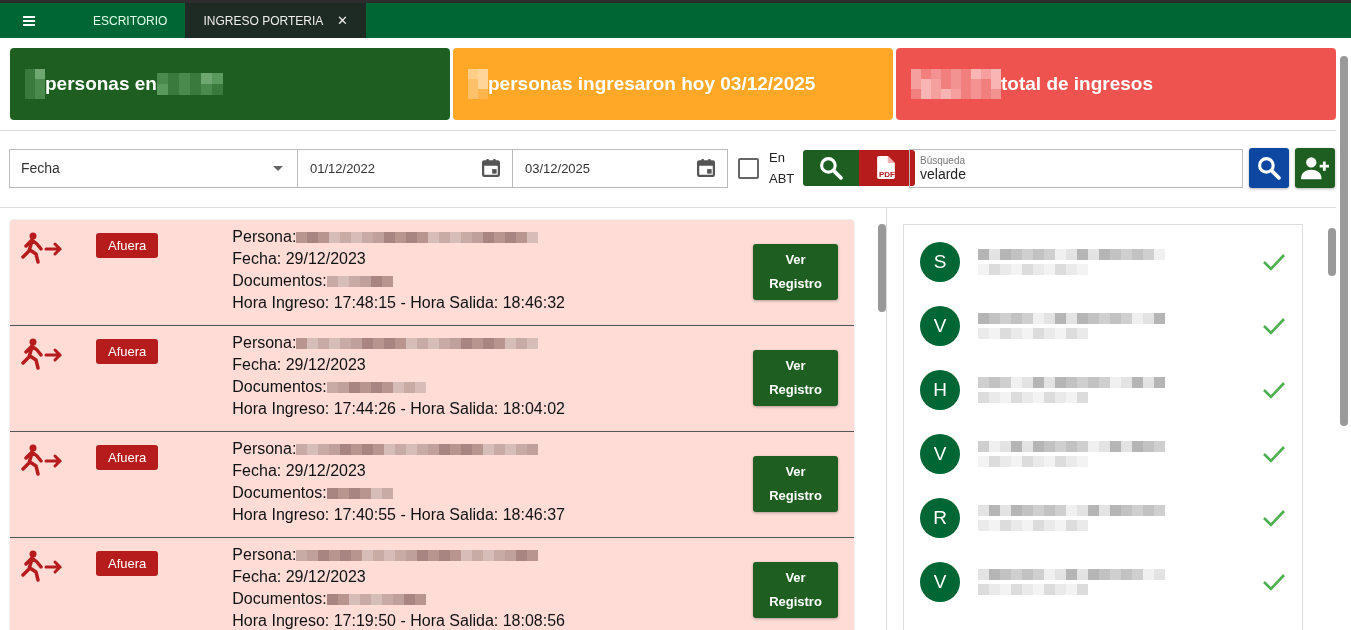  What do you see at coordinates (399, 409) in the screenshot?
I see `record-times: Hora Ingreso: 17:44:26 - Hora Salida: 18:04:02` at bounding box center [399, 409].